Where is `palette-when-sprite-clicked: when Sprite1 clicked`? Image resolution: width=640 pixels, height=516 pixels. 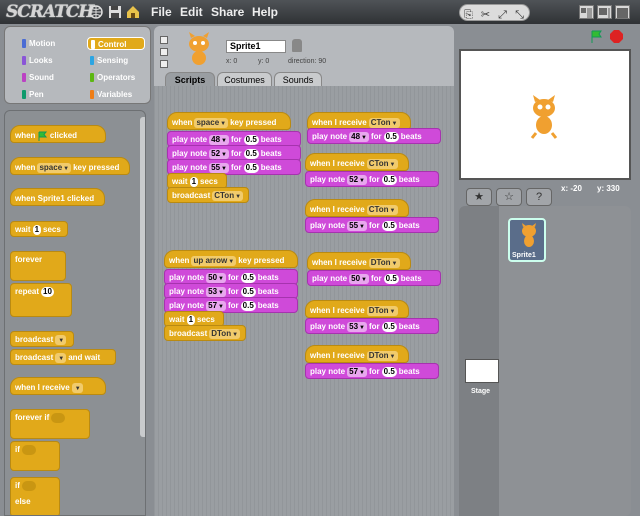 palette-when-sprite-clicked: when Sprite1 clicked is located at coordinates (57, 197).